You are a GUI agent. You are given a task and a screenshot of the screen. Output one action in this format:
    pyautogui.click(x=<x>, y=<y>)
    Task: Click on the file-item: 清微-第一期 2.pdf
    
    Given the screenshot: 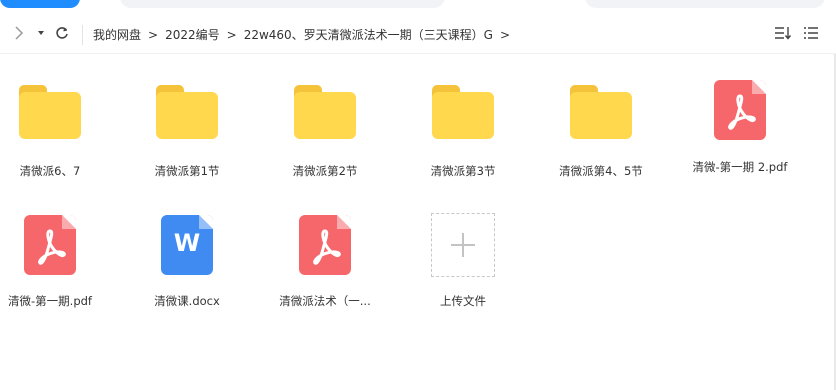 What is the action you would take?
    pyautogui.click(x=740, y=129)
    